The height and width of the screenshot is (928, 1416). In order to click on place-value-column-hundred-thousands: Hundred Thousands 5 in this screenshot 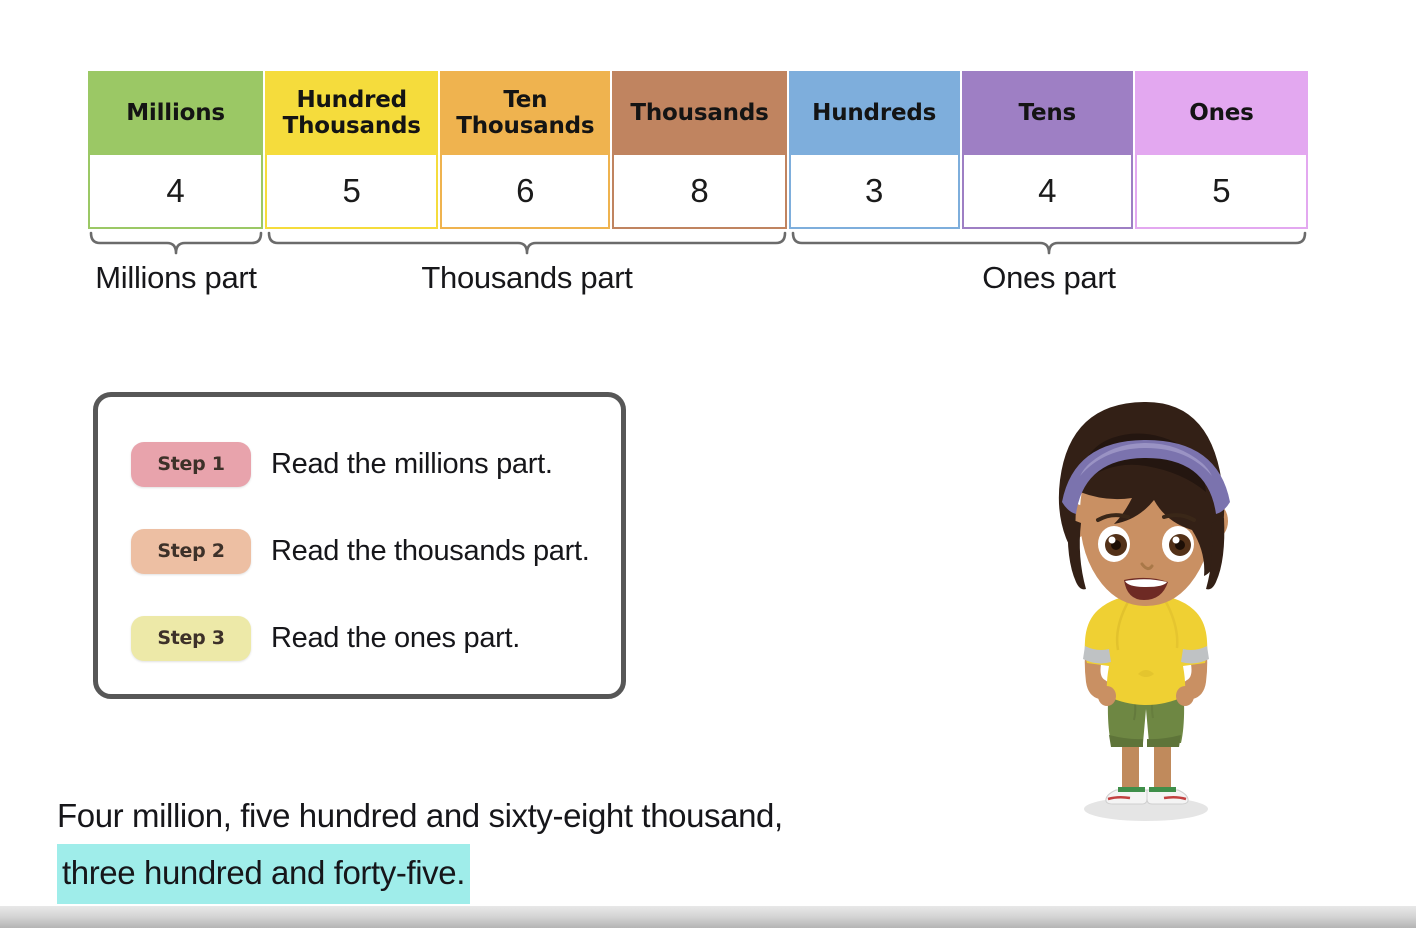, I will do `click(352, 150)`.